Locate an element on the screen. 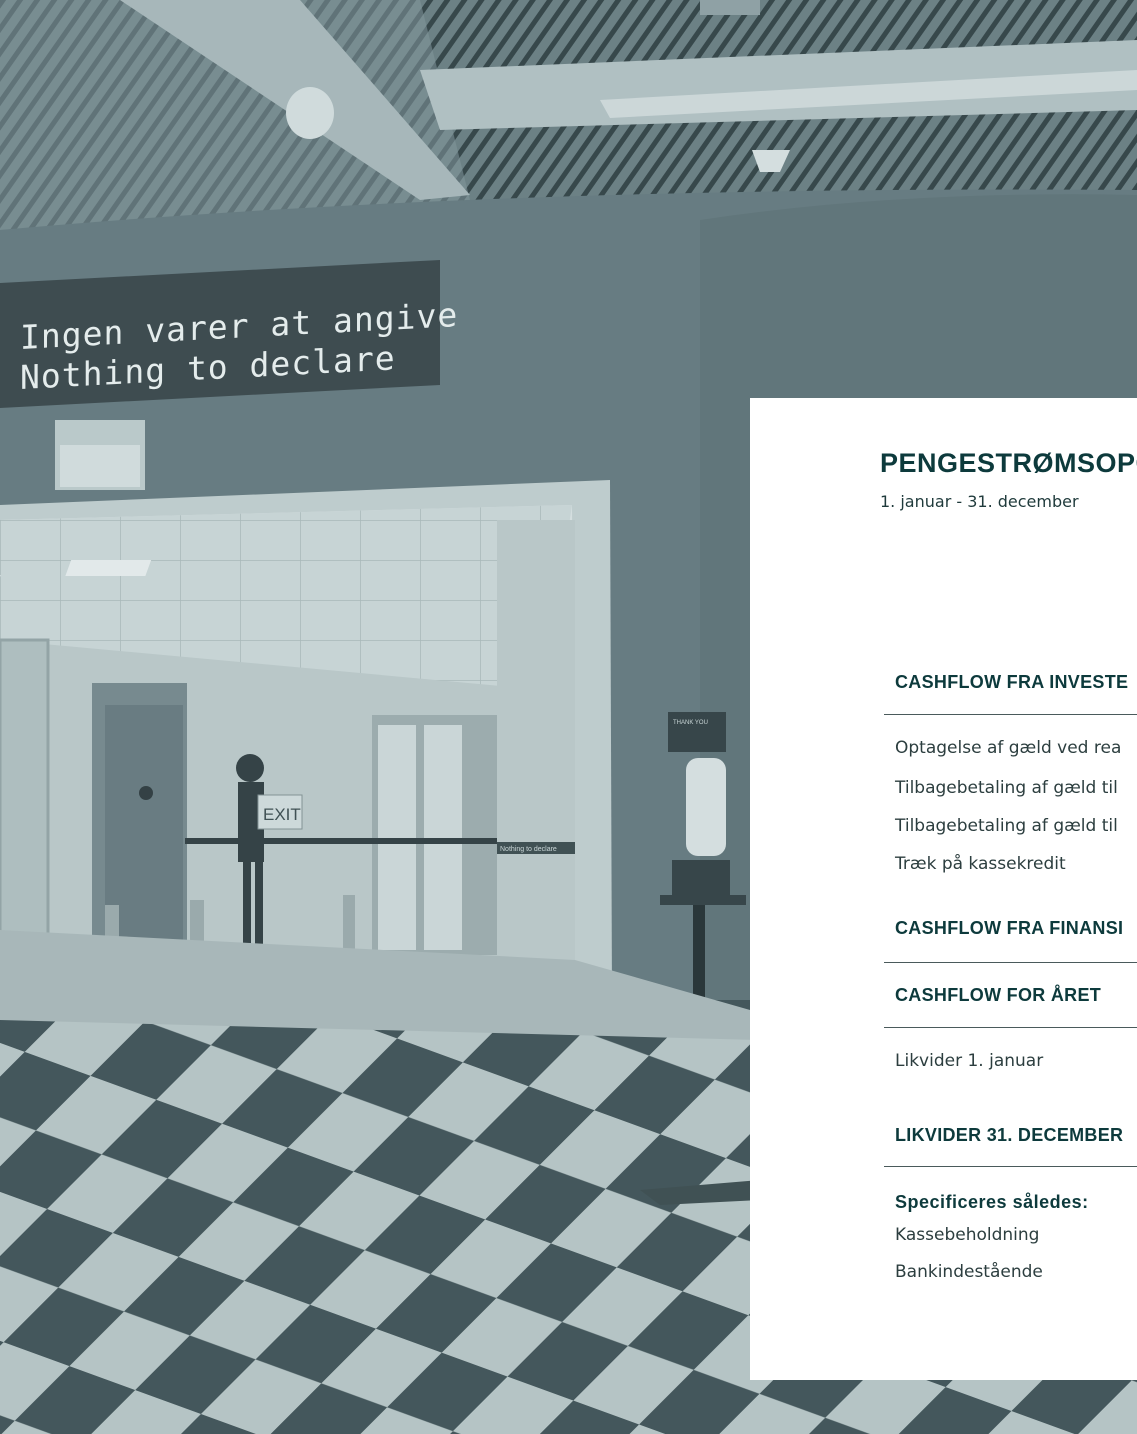 This screenshot has height=1434, width=1137. closing-cash-header: LIKVIDER 31. DECEMBER is located at coordinates (1009, 1135).